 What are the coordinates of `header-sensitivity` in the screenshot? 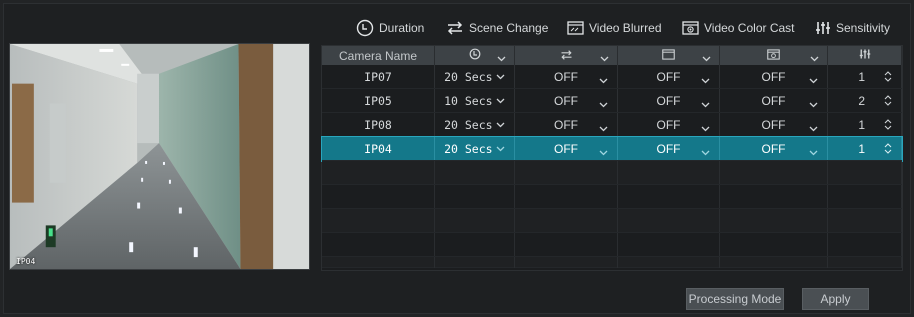 It's located at (865, 55).